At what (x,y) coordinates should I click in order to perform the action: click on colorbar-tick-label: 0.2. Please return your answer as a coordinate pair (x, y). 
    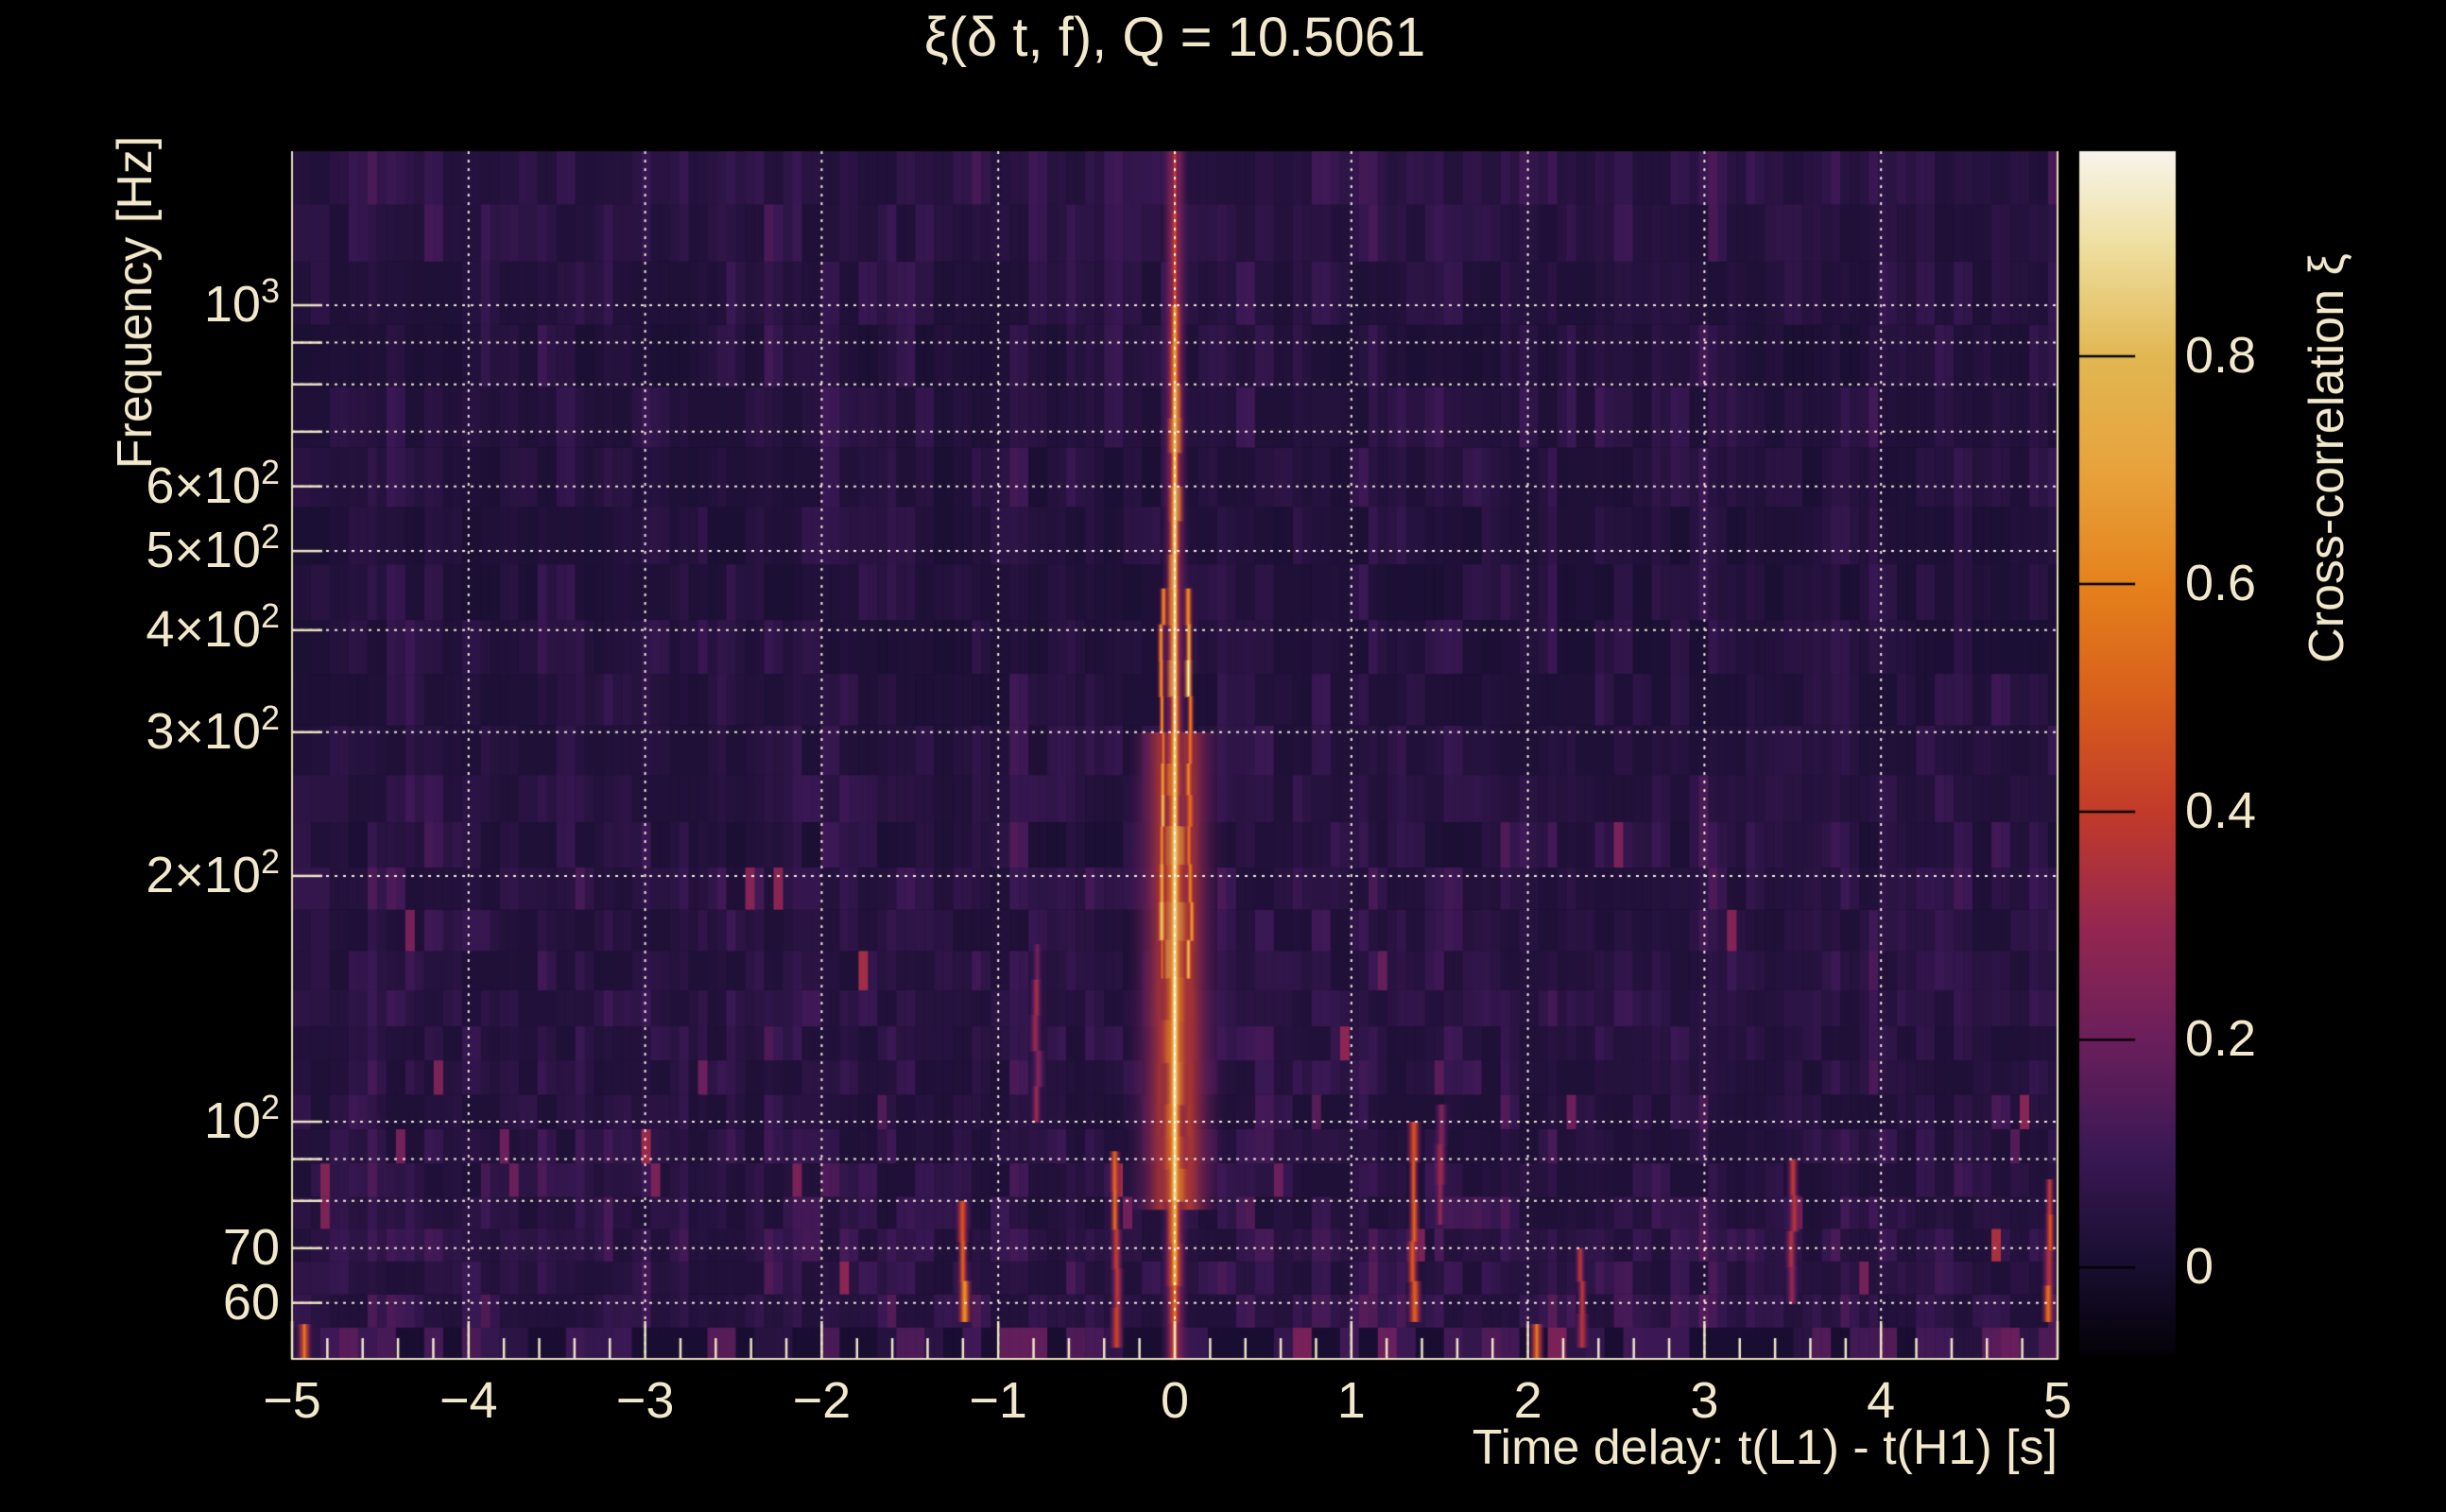
    Looking at the image, I should click on (2221, 1039).